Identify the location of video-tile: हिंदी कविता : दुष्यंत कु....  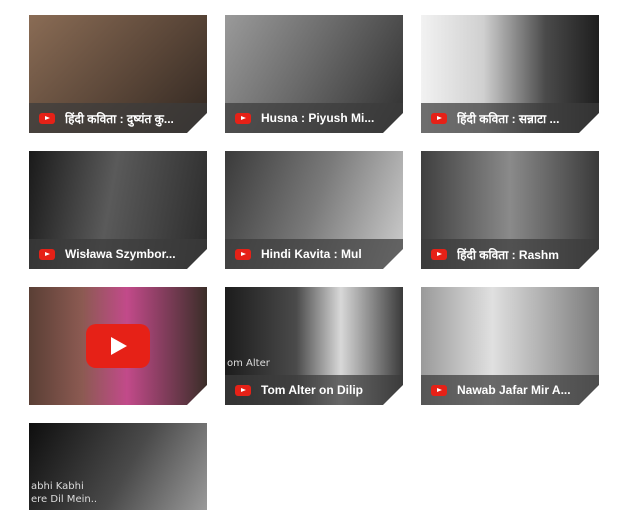
(118, 74).